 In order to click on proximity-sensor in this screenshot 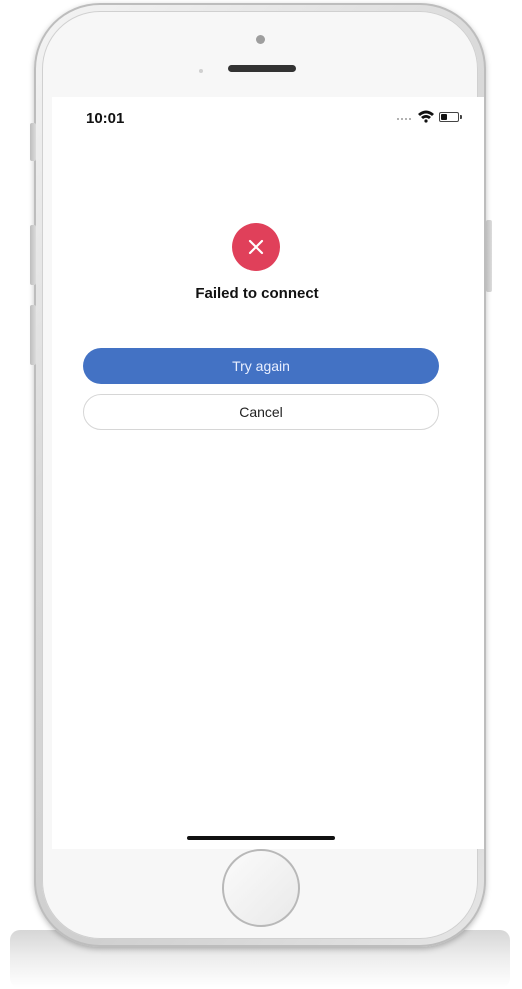, I will do `click(201, 71)`.